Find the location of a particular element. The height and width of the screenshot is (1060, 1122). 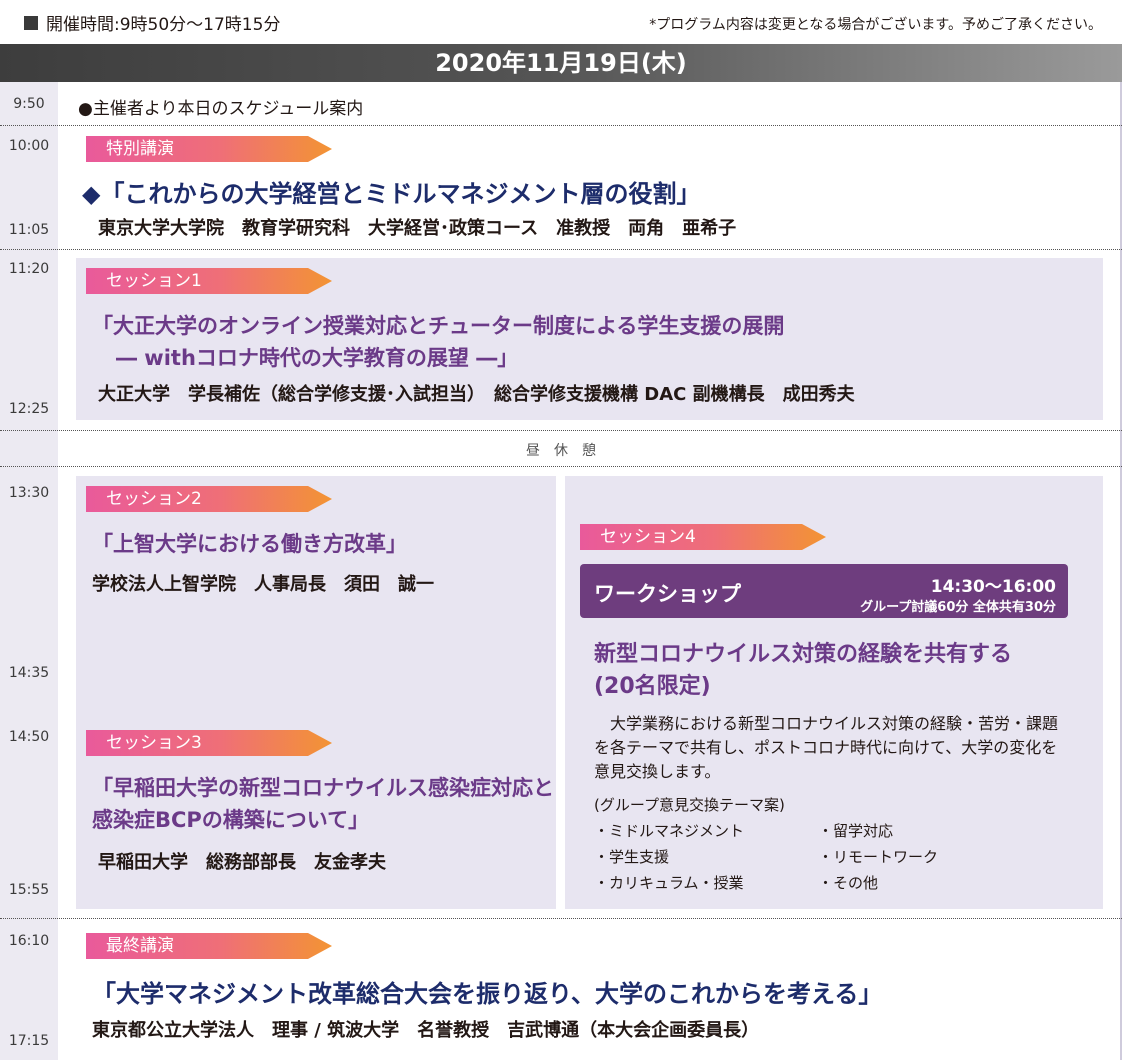

session3-title-line1: 「早稲田大学の新型コロナウイルス感染症対応と is located at coordinates (323, 788).